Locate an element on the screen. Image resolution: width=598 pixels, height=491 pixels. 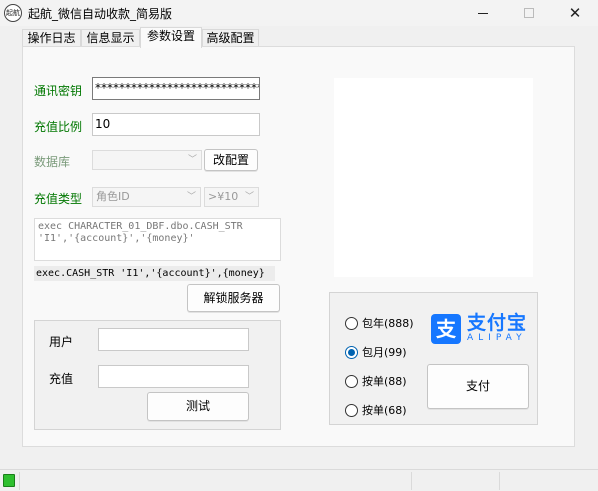
recharge-amount-label: 充值 is located at coordinates (61, 379).